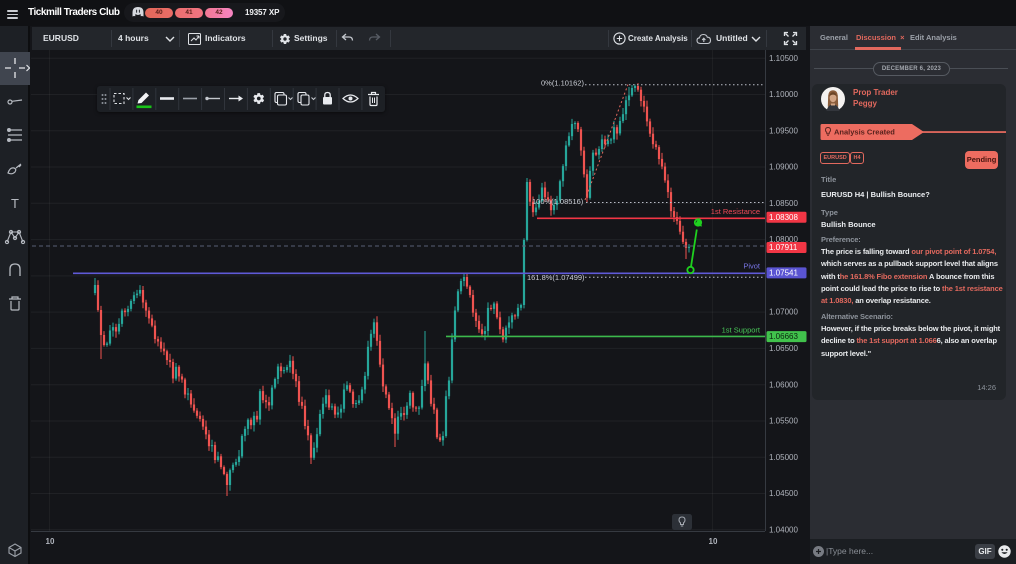  Describe the element at coordinates (783, 529) in the screenshot. I see `svg-text: 1.04000` at that location.